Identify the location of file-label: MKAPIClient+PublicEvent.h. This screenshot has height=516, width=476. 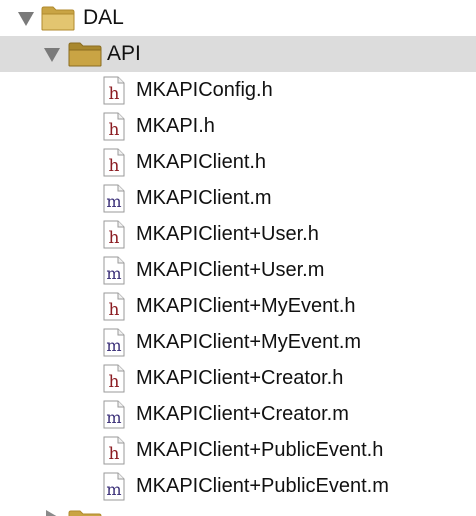
(260, 450).